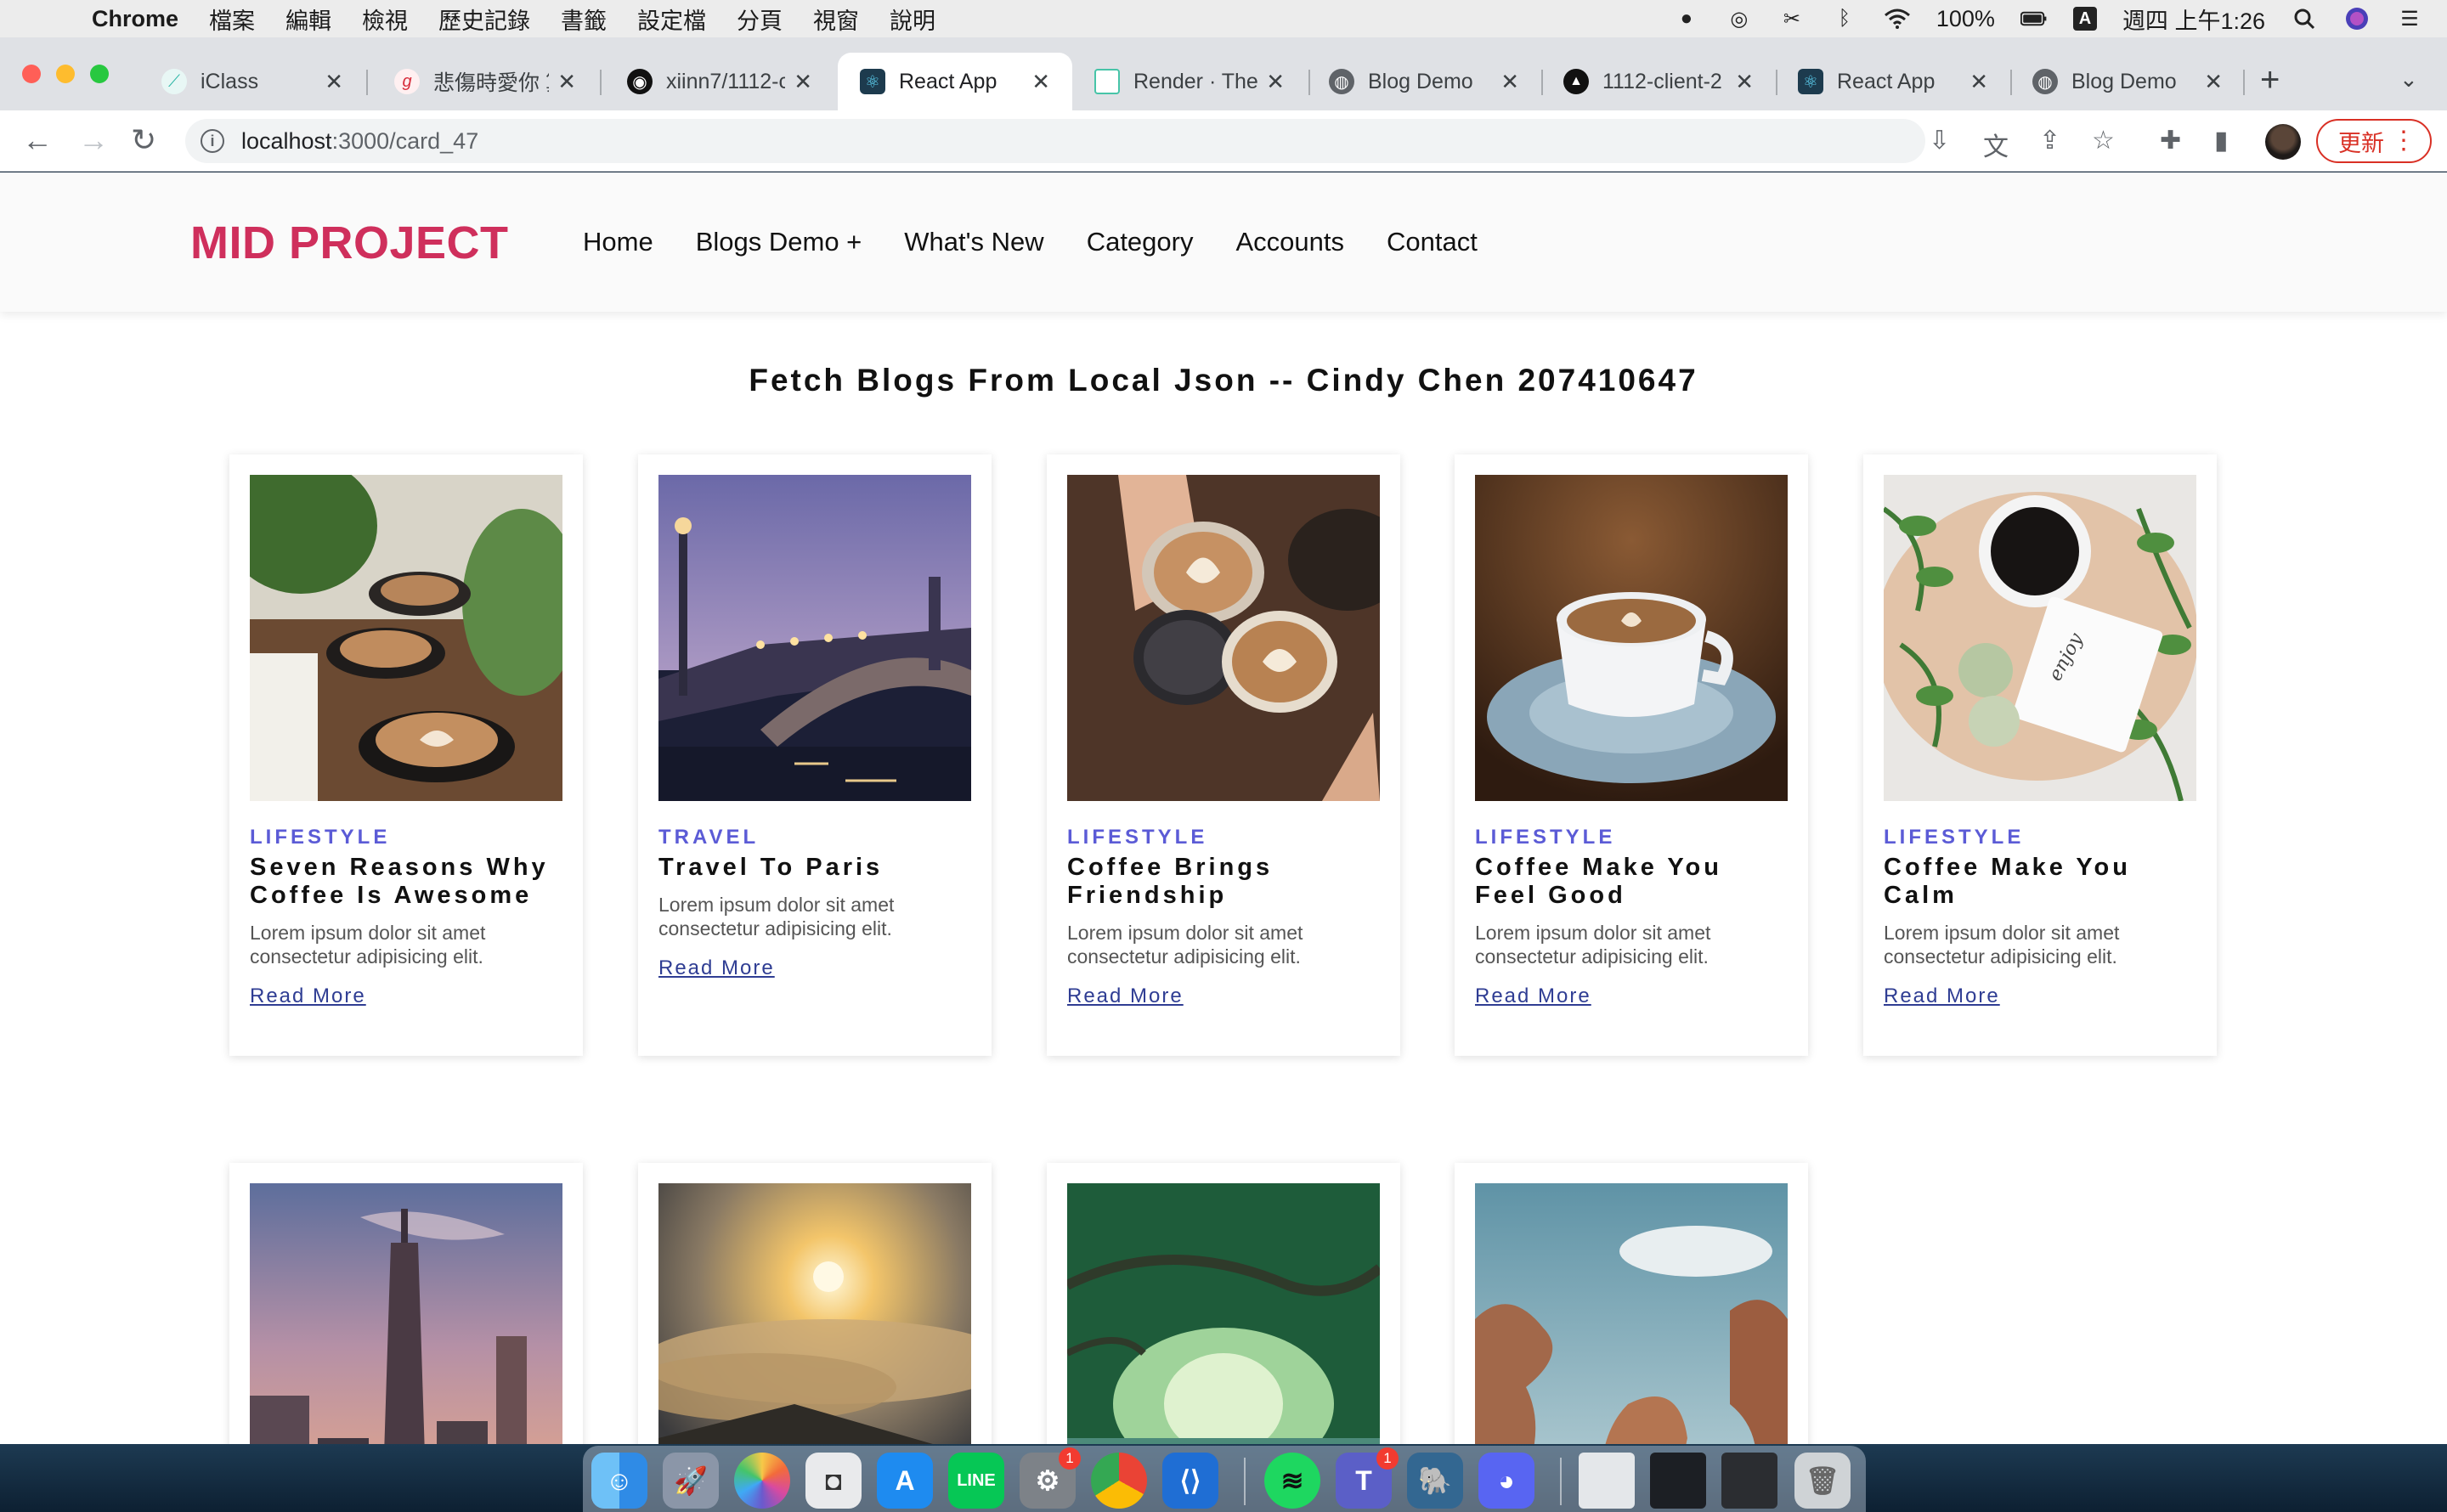 The height and width of the screenshot is (1512, 2447). Describe the element at coordinates (762, 1481) in the screenshot. I see `photos-icon` at that location.